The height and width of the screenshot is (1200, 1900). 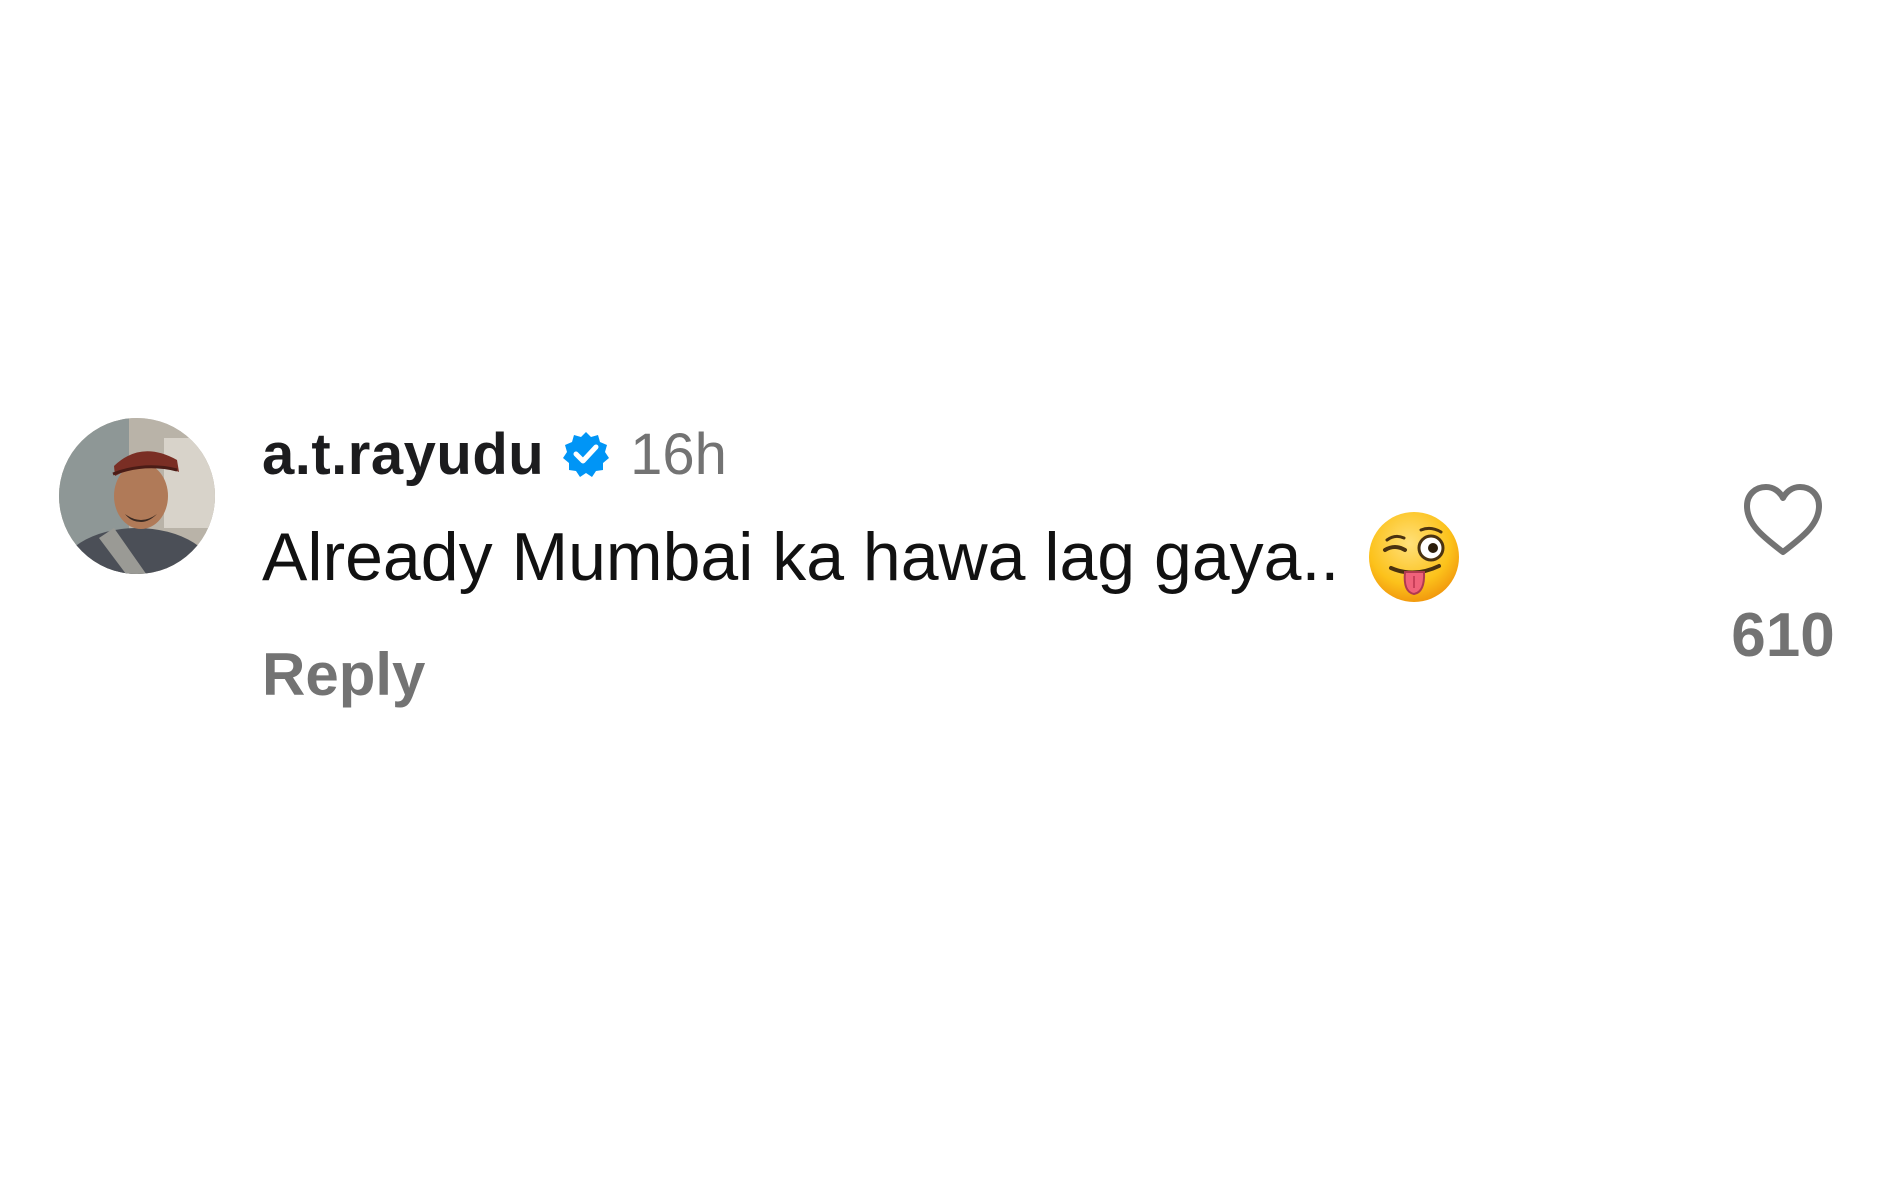 What do you see at coordinates (1414, 557) in the screenshot?
I see `winking-face-with-tongue-icon` at bounding box center [1414, 557].